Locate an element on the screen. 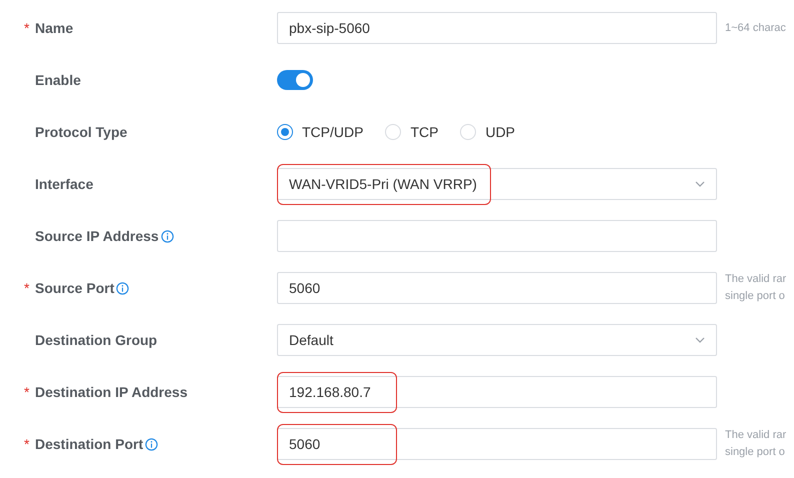  radio-label: UDP is located at coordinates (500, 132).